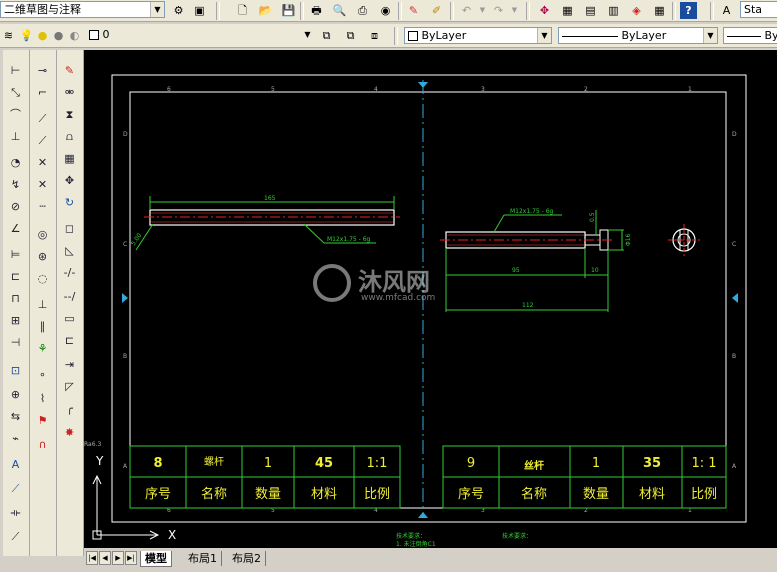 The height and width of the screenshot is (572, 777). I want to click on construction-line-icon: ⌐, so click(42, 92).